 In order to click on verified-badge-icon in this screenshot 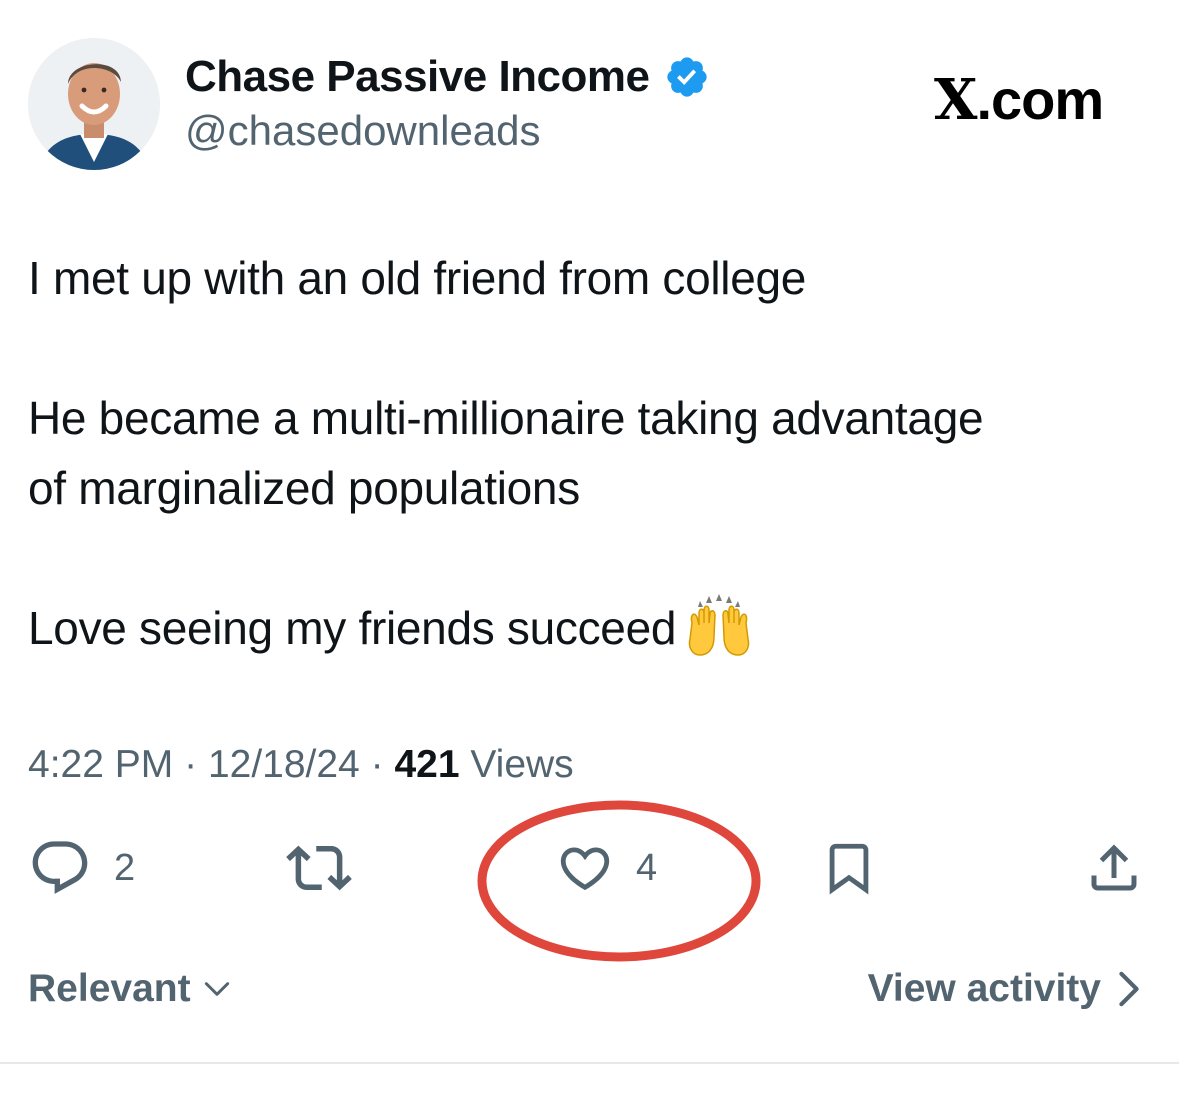, I will do `click(687, 77)`.